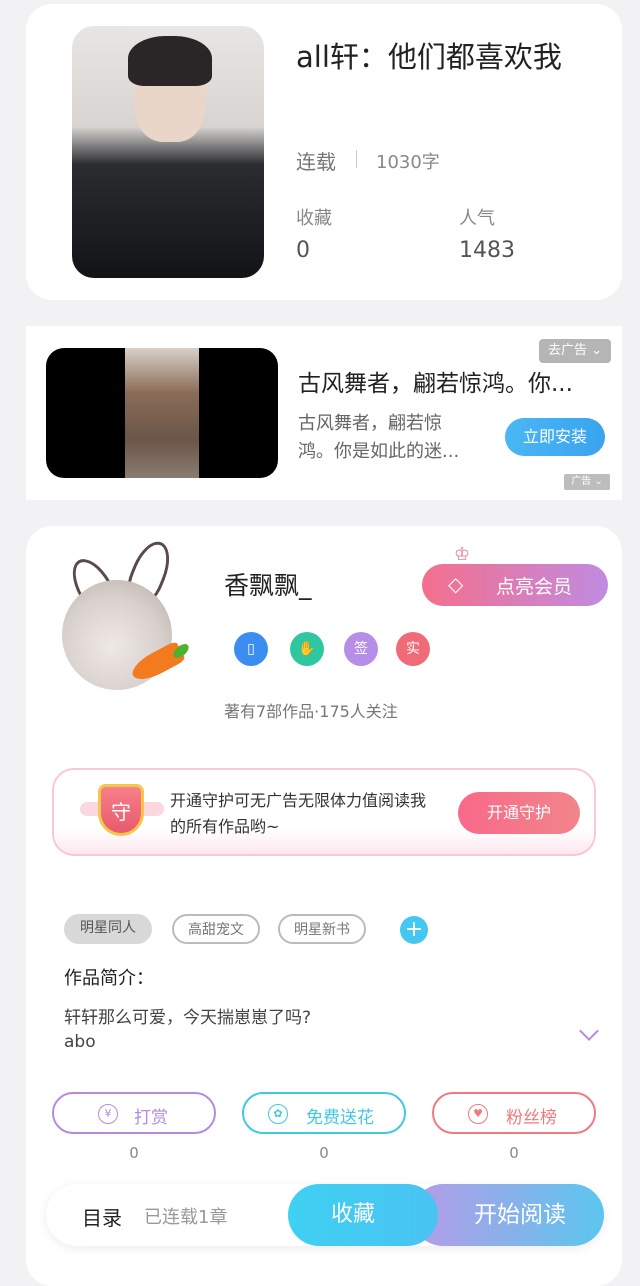  What do you see at coordinates (456, 584) in the screenshot?
I see `diamond-icon: ◇` at bounding box center [456, 584].